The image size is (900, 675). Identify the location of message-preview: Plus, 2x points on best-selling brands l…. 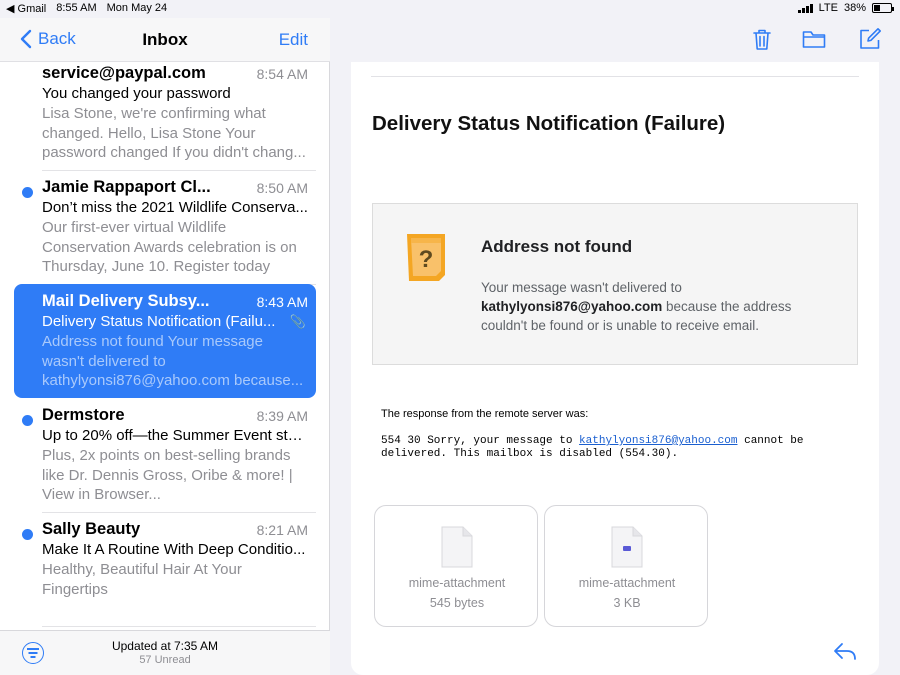
(167, 475).